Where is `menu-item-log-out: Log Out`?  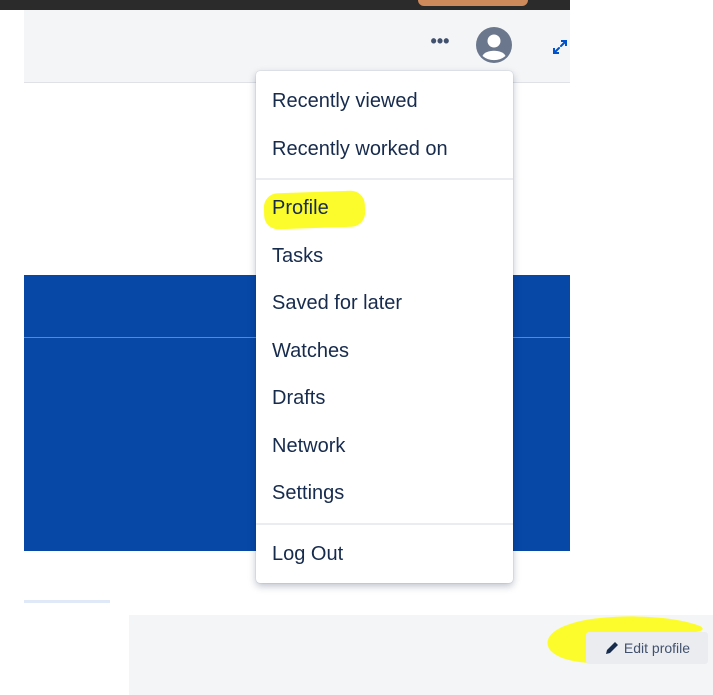
menu-item-log-out: Log Out is located at coordinates (384, 554).